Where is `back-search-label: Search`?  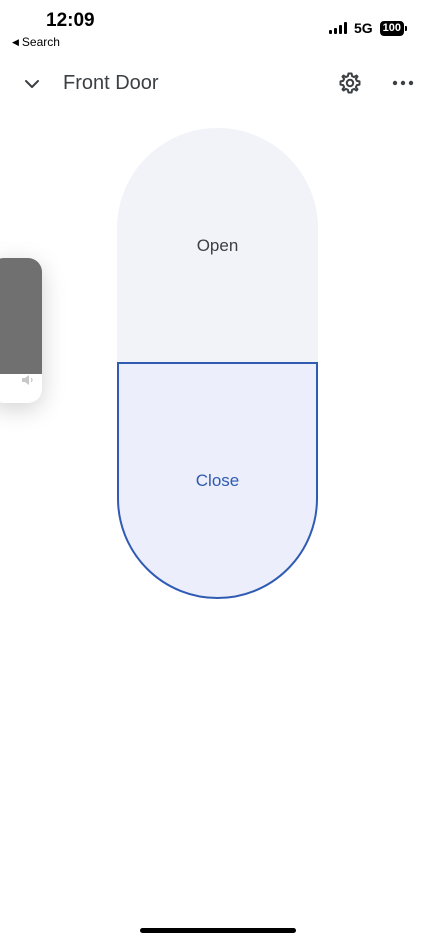 back-search-label: Search is located at coordinates (40, 42).